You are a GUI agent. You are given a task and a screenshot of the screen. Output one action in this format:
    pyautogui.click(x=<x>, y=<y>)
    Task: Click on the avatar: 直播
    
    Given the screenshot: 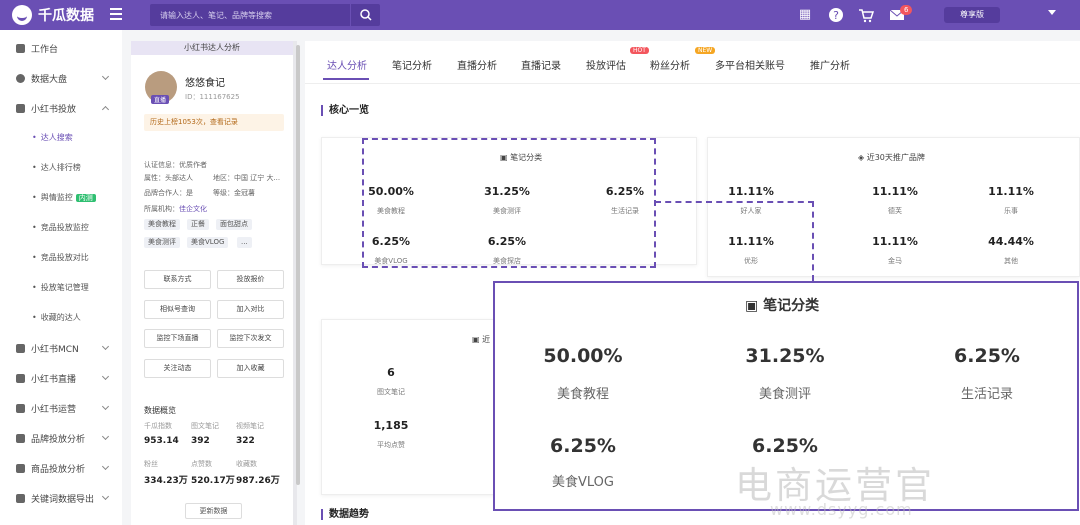 What is the action you would take?
    pyautogui.click(x=161, y=87)
    